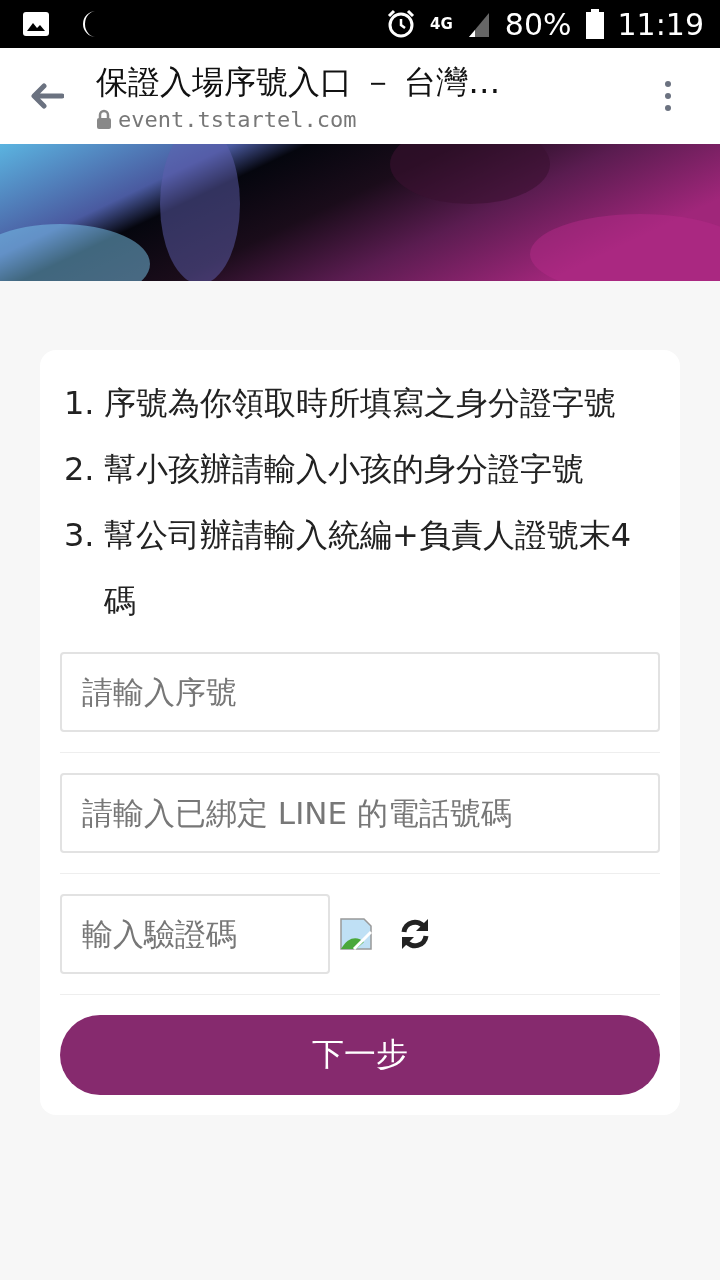 The width and height of the screenshot is (720, 1280). Describe the element at coordinates (80, 469) in the screenshot. I see `list-number: 2.` at that location.